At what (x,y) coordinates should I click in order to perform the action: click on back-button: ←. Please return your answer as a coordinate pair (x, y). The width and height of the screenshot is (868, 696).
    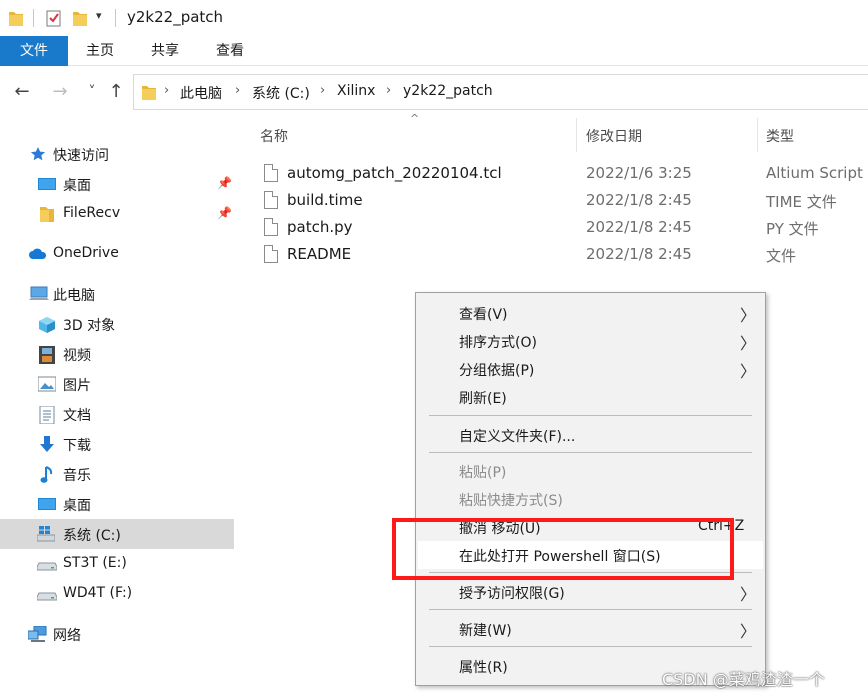
    Looking at the image, I should click on (22, 92).